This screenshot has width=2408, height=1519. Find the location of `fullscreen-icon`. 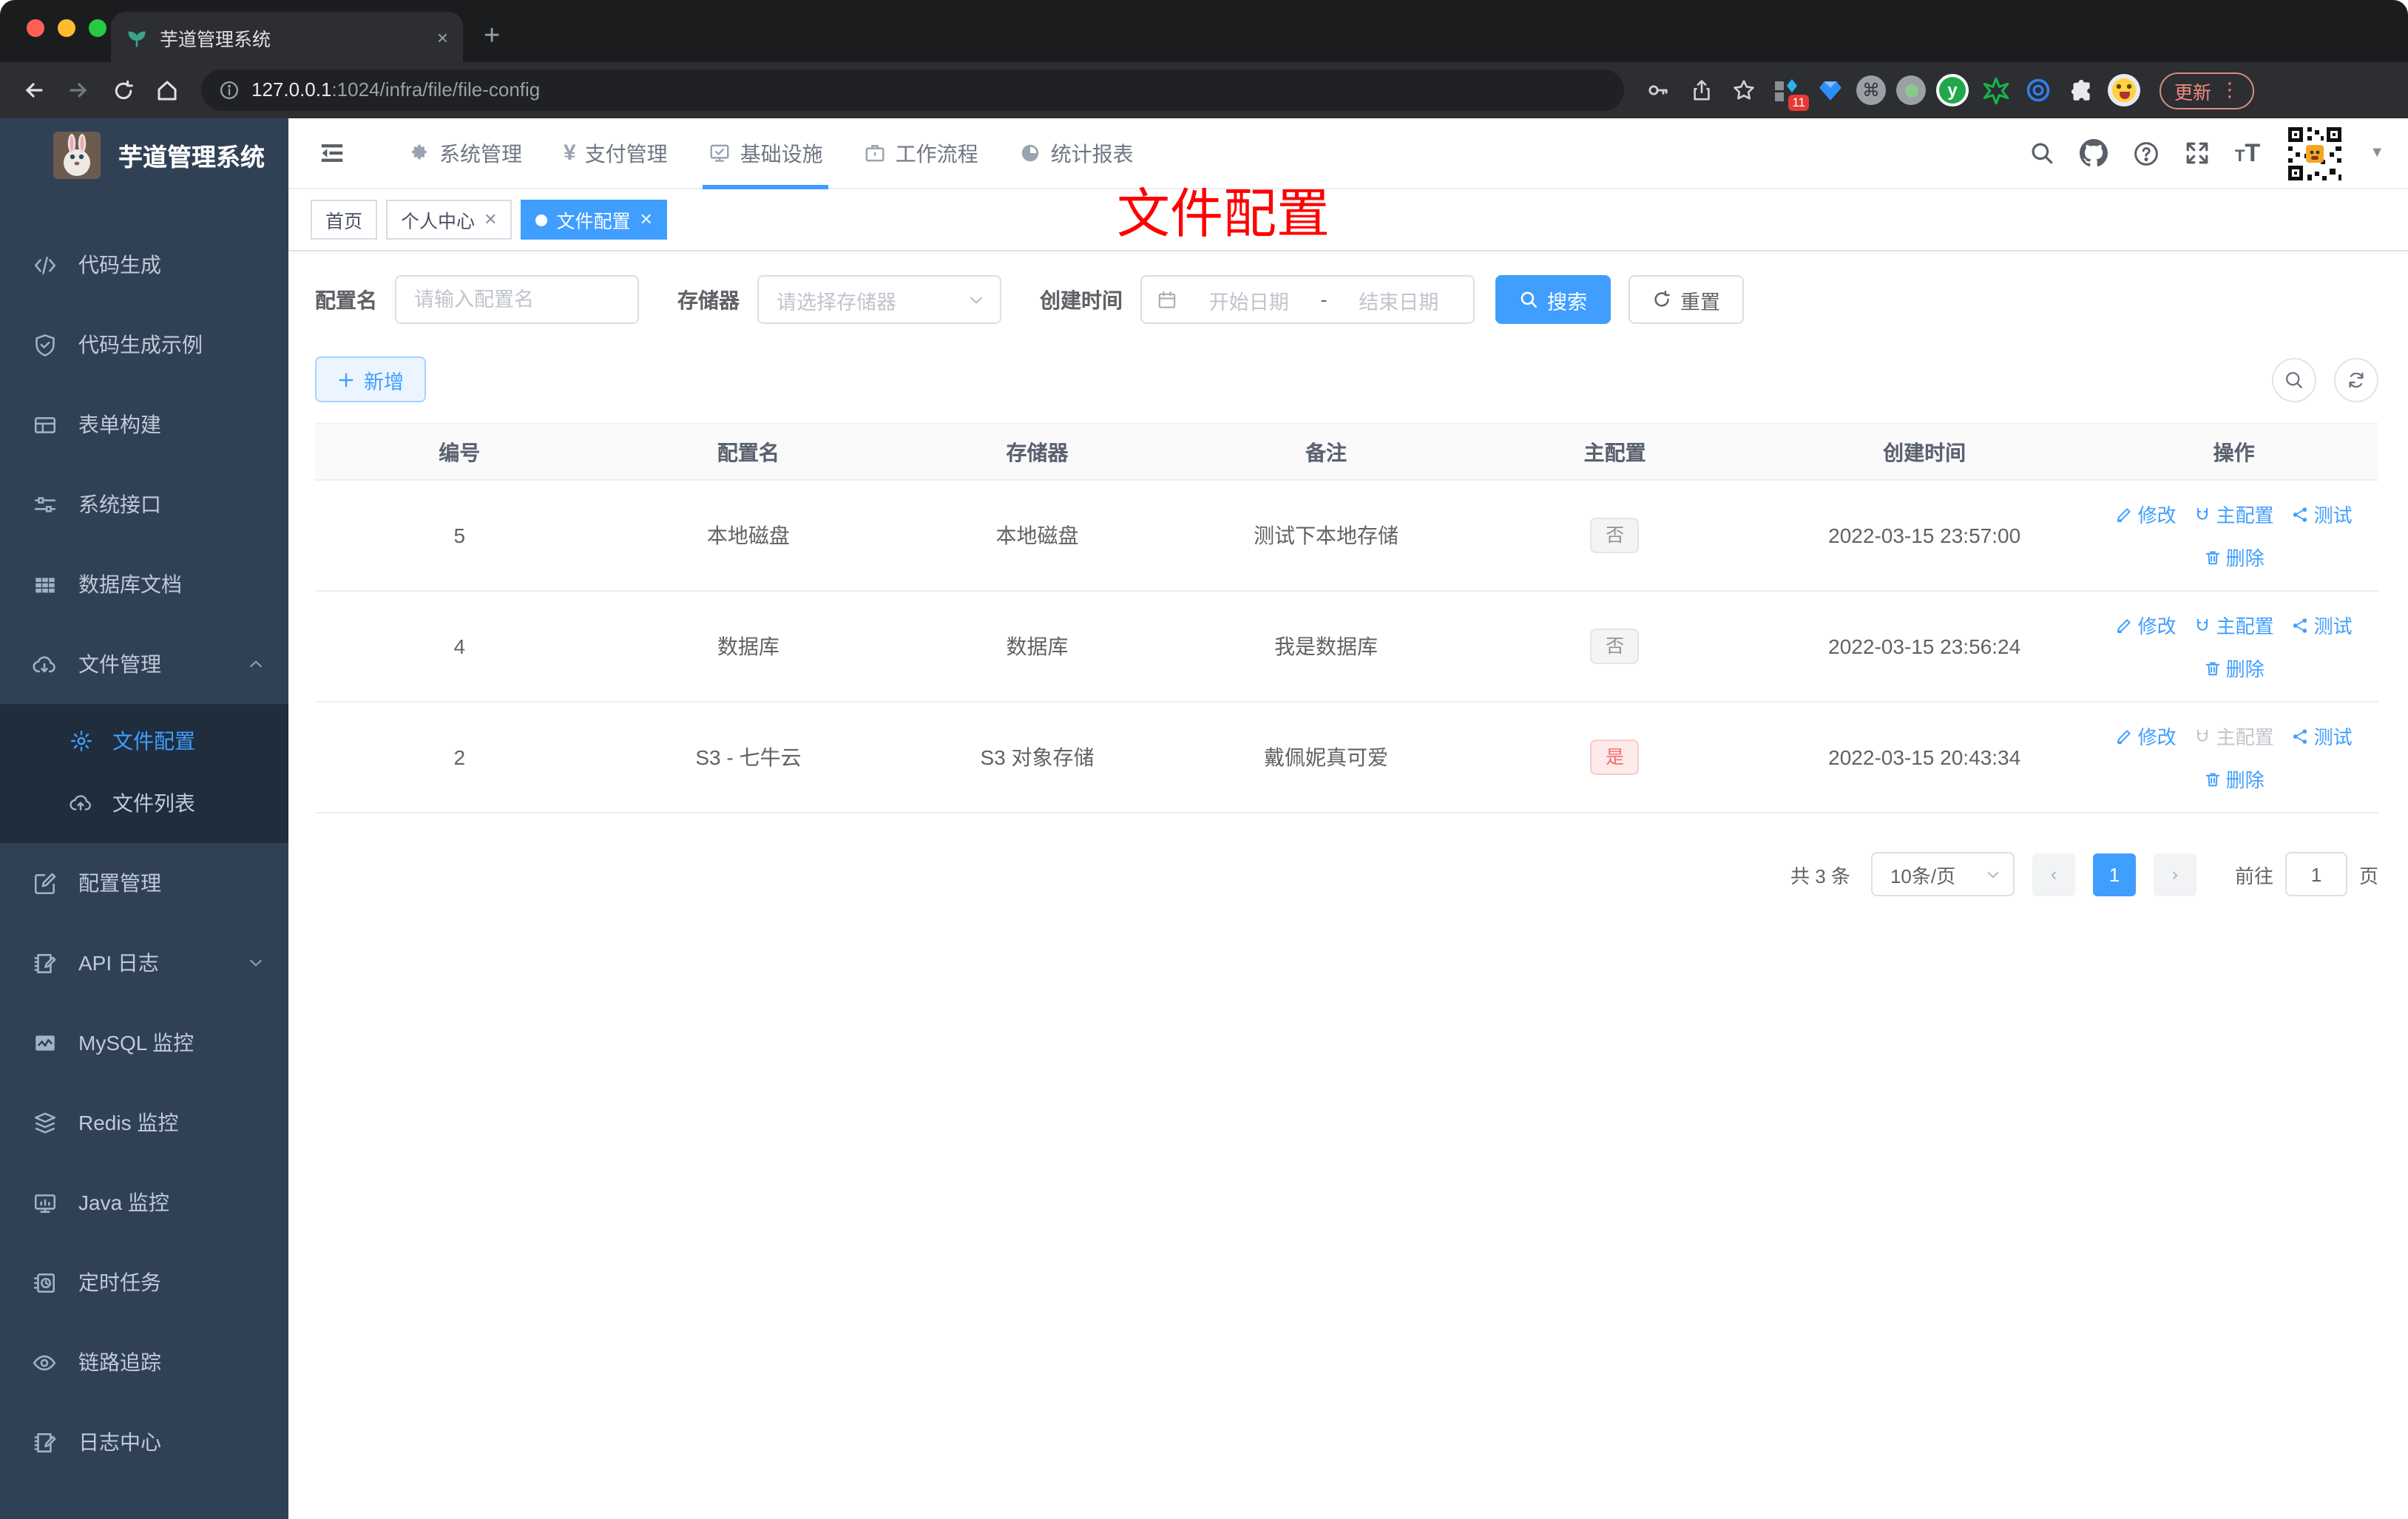

fullscreen-icon is located at coordinates (2197, 153).